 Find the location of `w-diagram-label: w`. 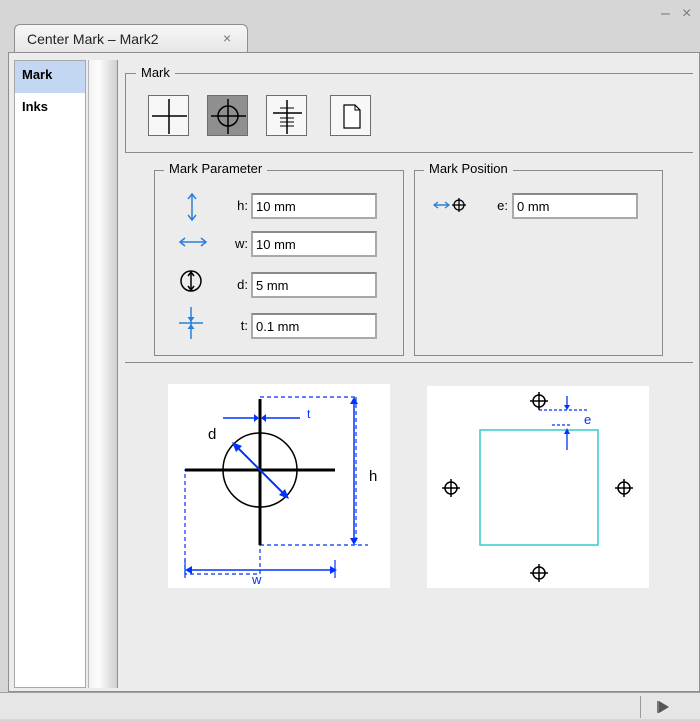

w-diagram-label: w is located at coordinates (257, 579).